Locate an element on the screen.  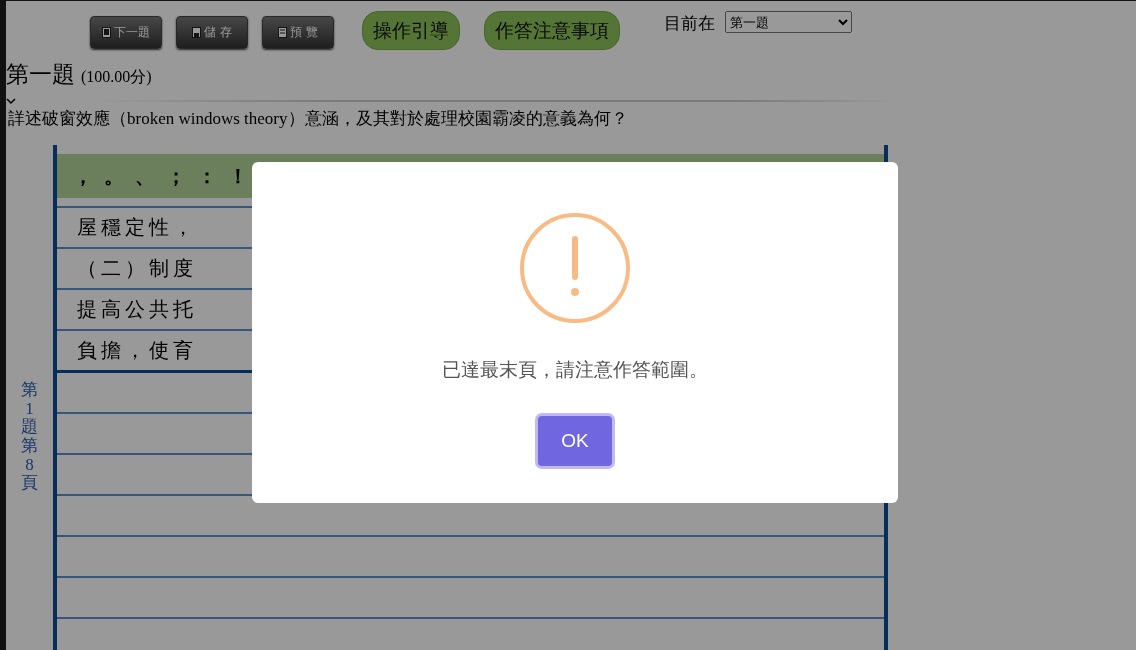
ok-button: OK is located at coordinates (575, 441).